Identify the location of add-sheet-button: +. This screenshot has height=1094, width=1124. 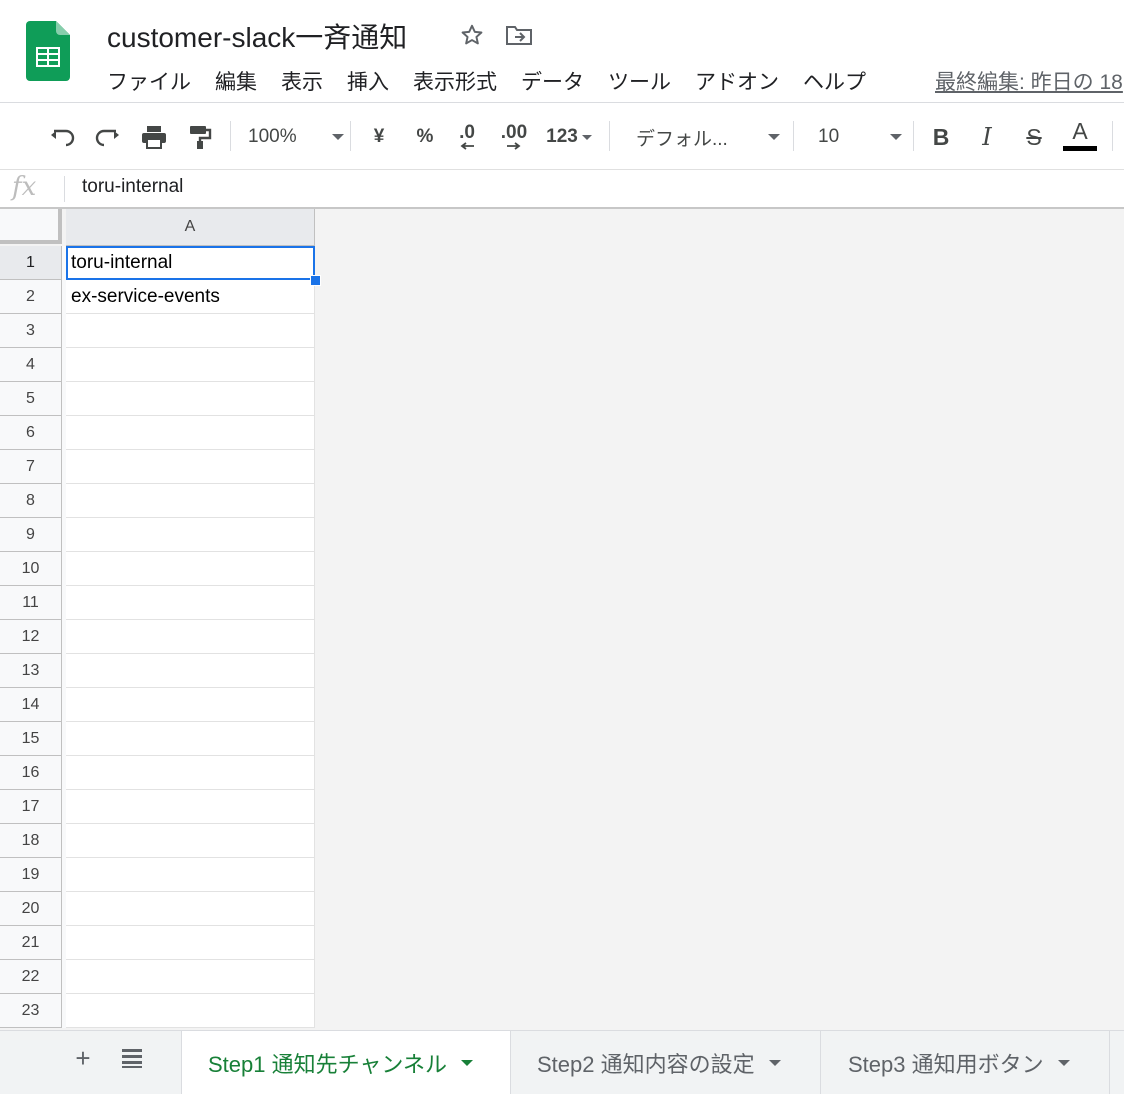
(83, 1058).